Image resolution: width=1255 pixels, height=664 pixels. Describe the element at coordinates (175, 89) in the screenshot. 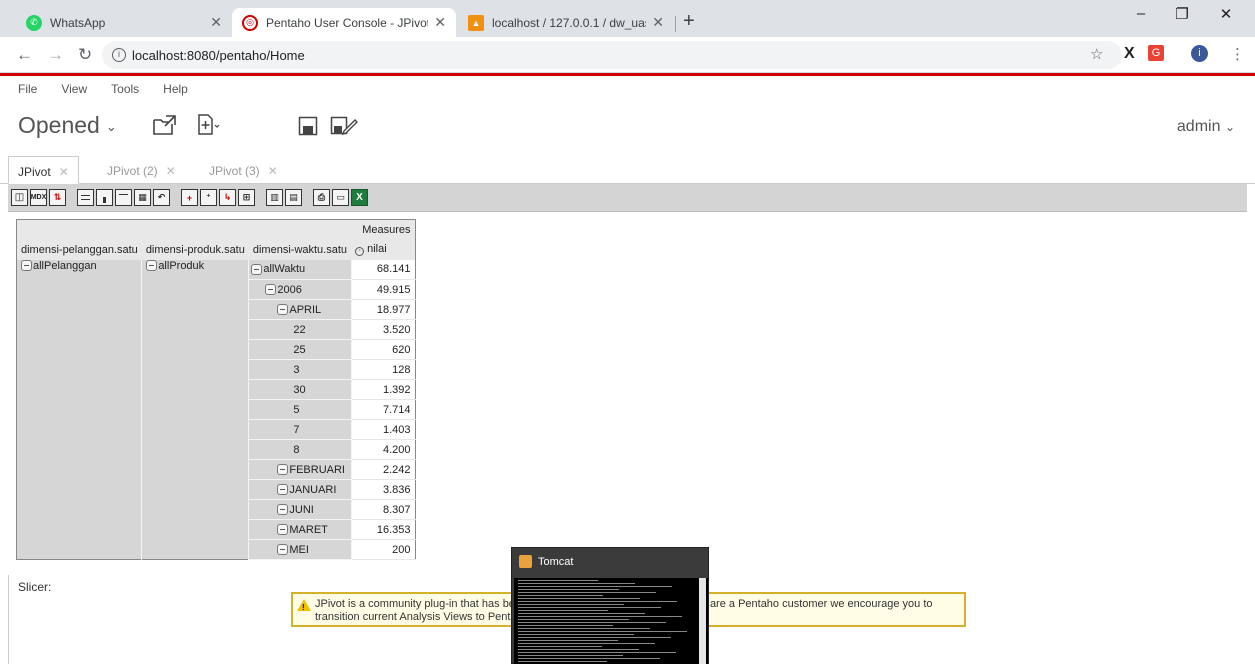

I see `menu-help: Help` at that location.